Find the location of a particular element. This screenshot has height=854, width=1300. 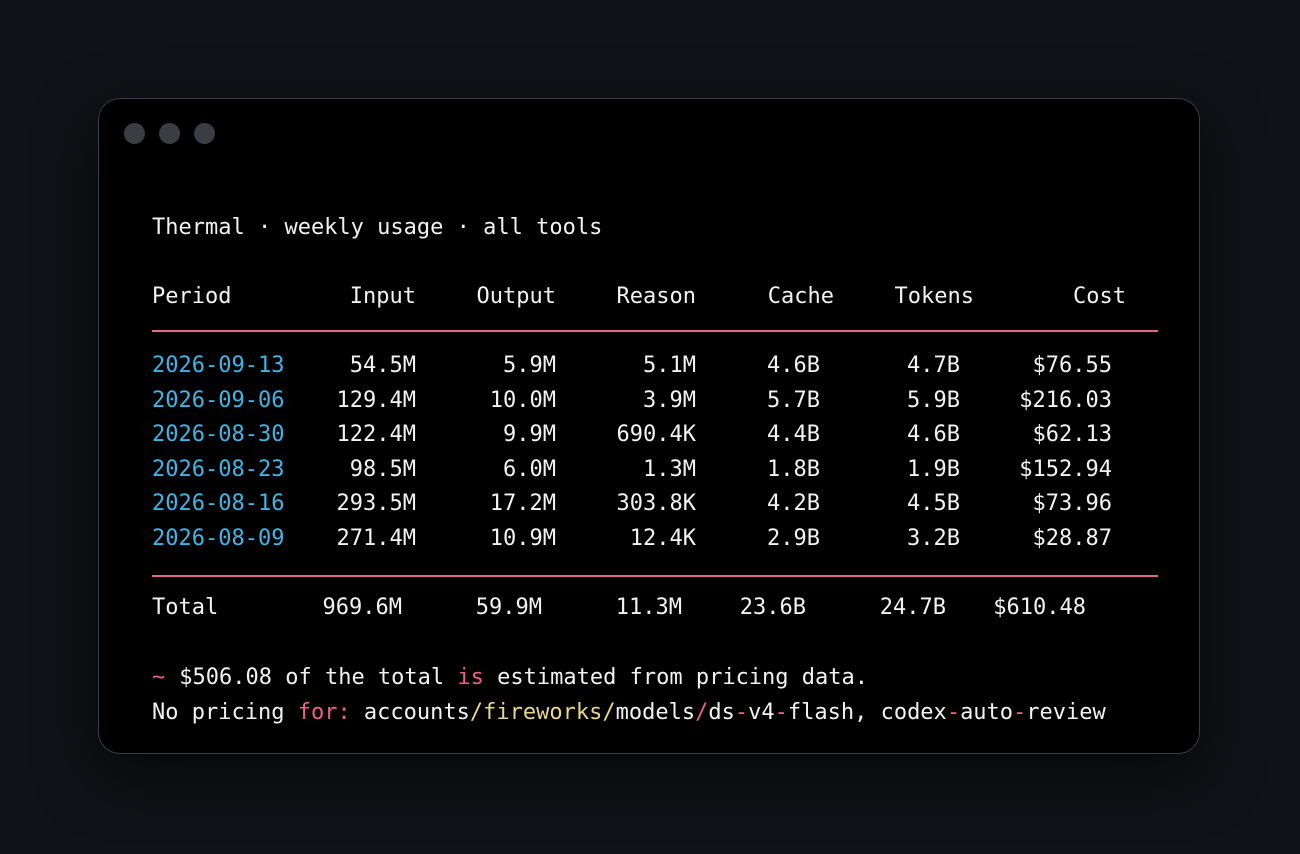

estimate-text-1: of the total is located at coordinates (364, 677).